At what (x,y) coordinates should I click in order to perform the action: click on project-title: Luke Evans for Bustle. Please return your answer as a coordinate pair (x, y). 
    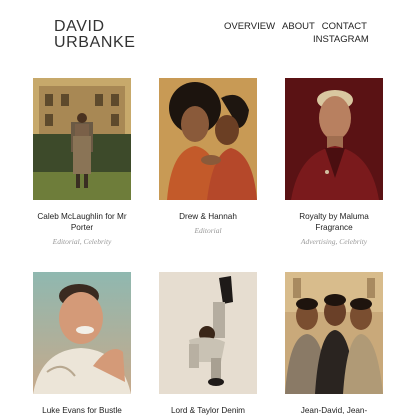
    Looking at the image, I should click on (82, 410).